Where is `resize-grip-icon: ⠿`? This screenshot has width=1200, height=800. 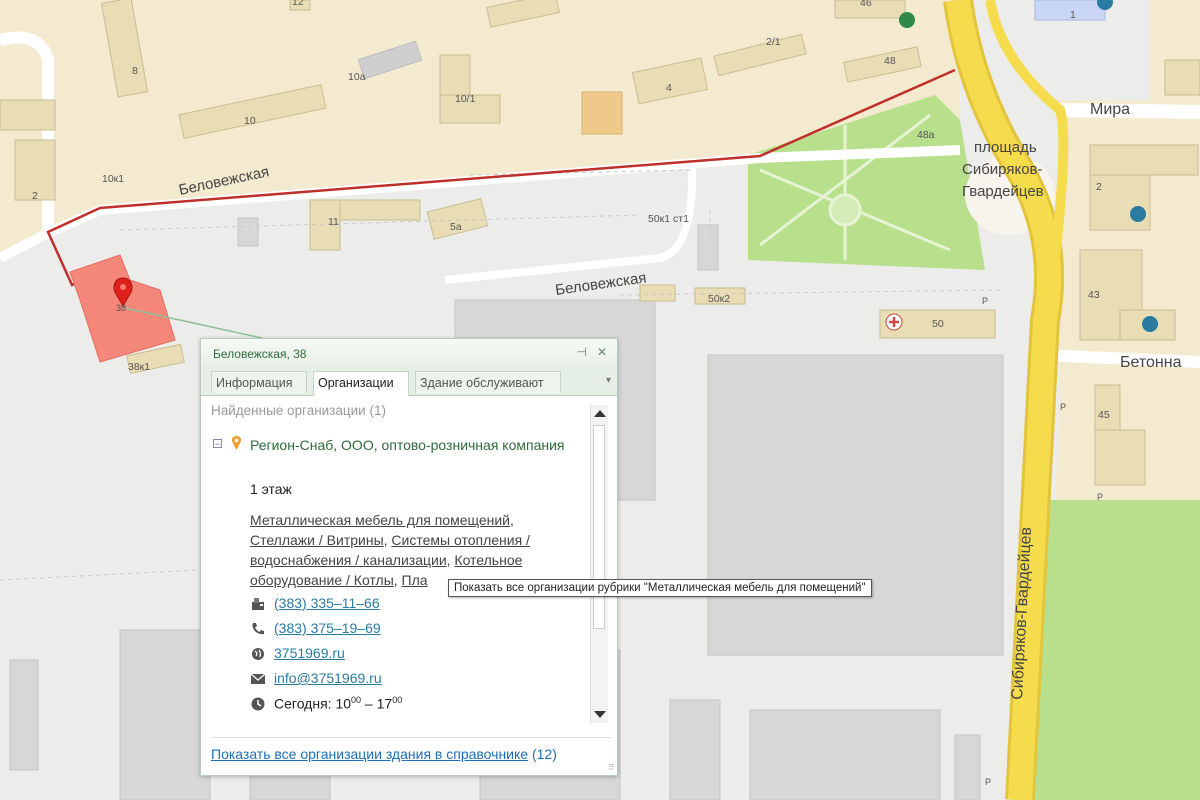
resize-grip-icon: ⠿ is located at coordinates (611, 767).